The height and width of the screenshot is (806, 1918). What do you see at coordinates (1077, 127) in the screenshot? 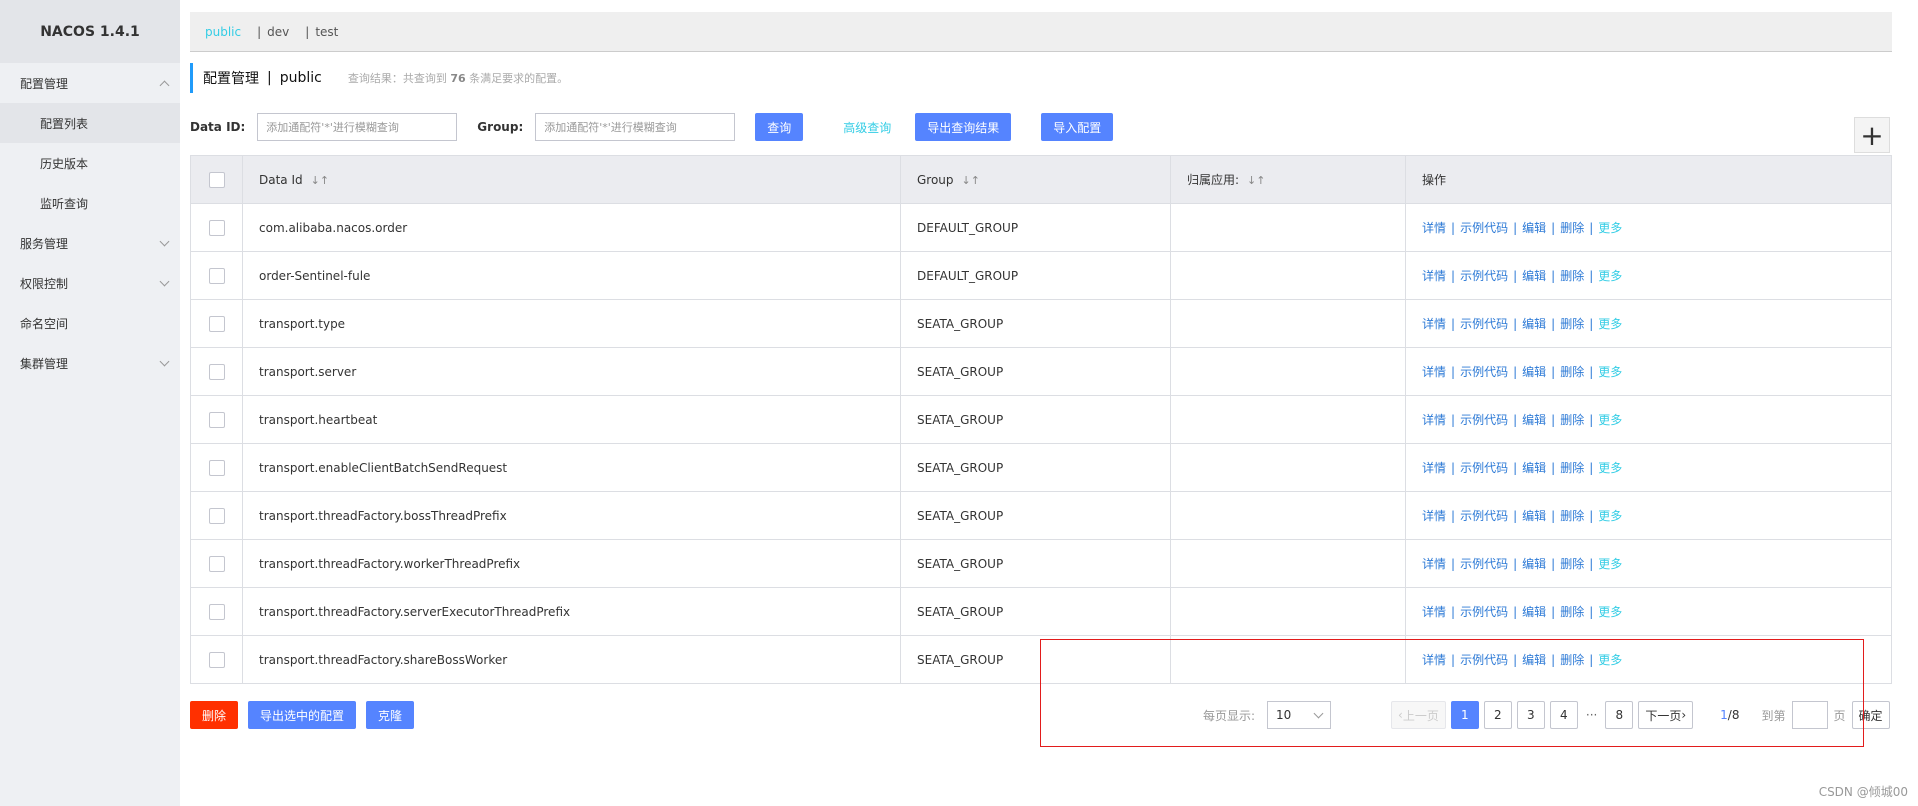
I see `import-config-button: 导入配置` at bounding box center [1077, 127].